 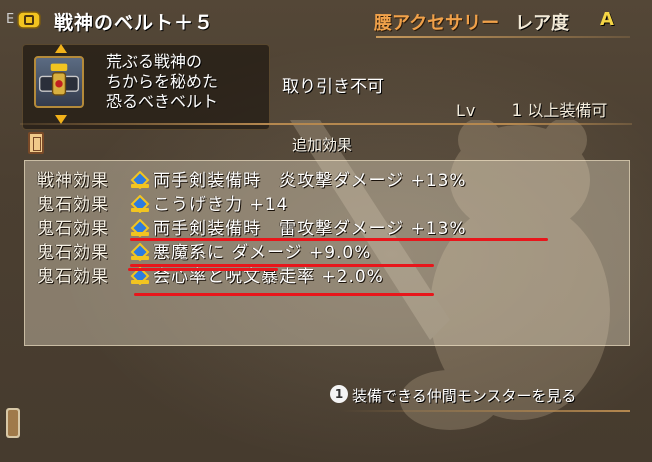 I want to click on scroll-up-arrow-icon, so click(x=61, y=48).